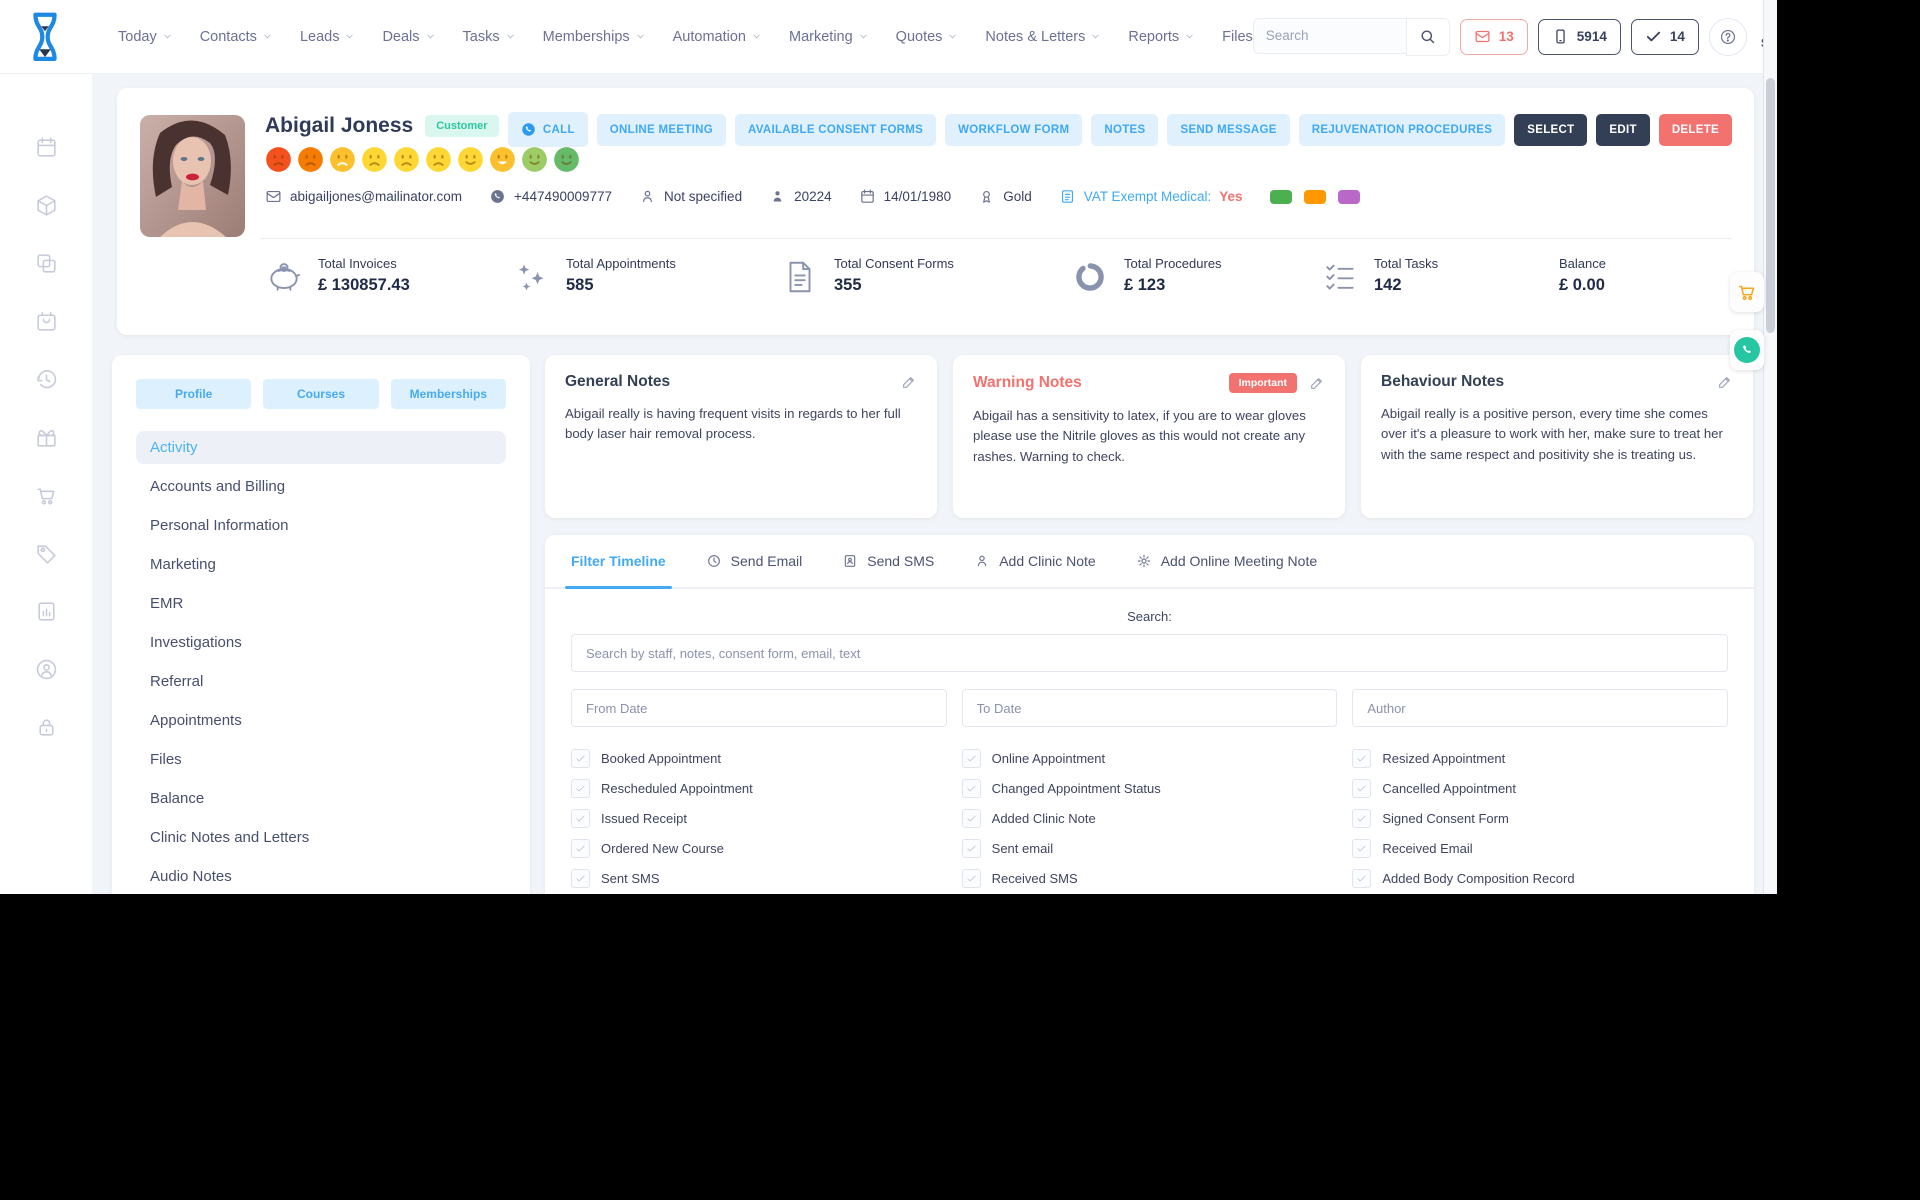 The image size is (1920, 1200). What do you see at coordinates (1540, 788) in the screenshot?
I see `filter-checkbox-cancelled-appointment: Cancelled Appointment` at bounding box center [1540, 788].